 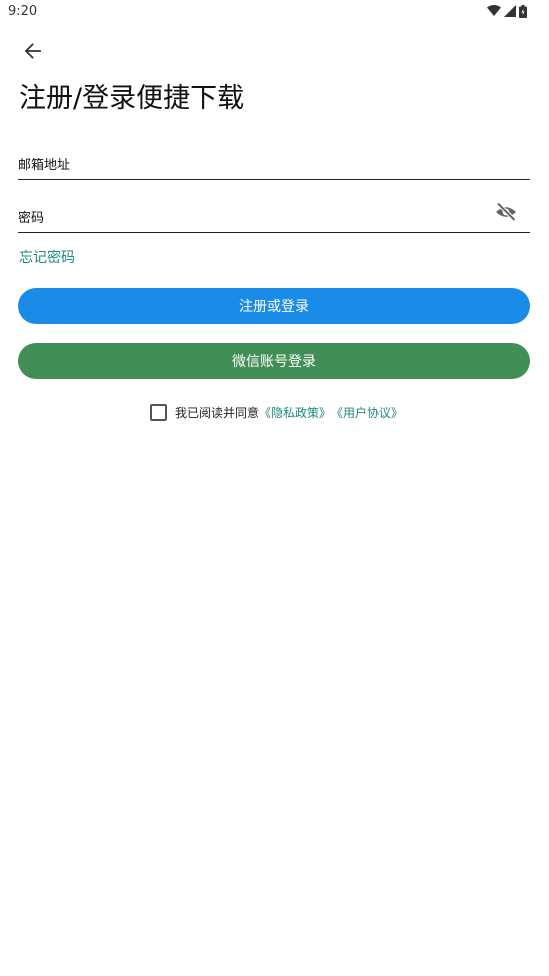 I want to click on password-field-container, so click(x=274, y=214).